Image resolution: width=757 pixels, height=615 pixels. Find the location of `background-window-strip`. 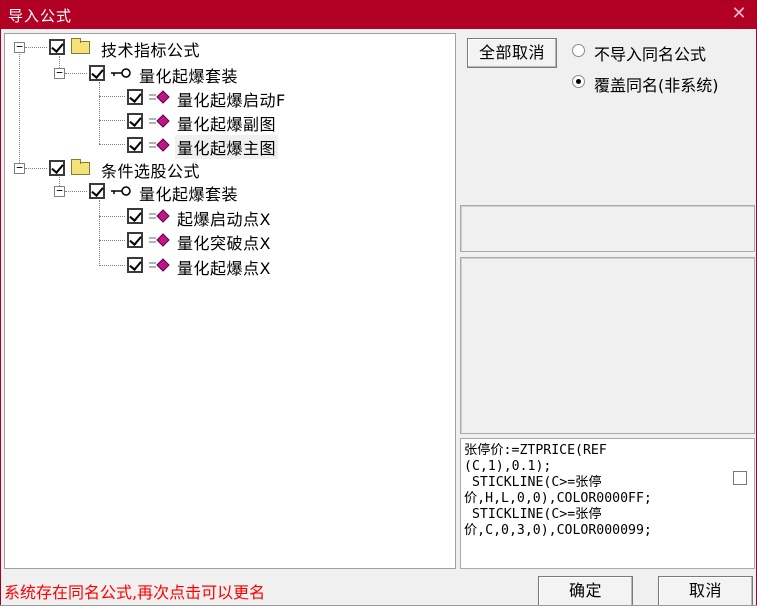

background-window-strip is located at coordinates (378, 610).